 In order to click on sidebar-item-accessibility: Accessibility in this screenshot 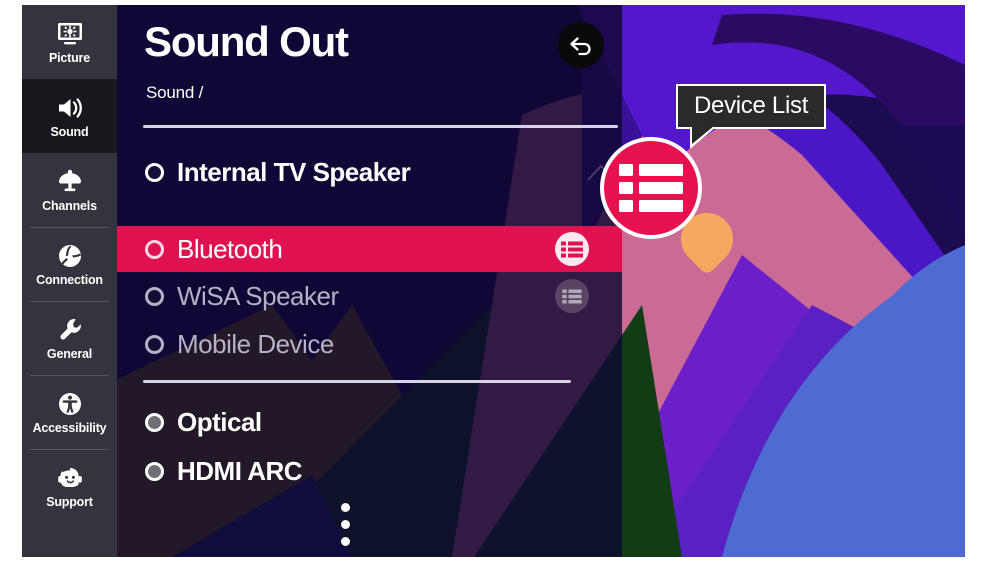, I will do `click(69, 412)`.